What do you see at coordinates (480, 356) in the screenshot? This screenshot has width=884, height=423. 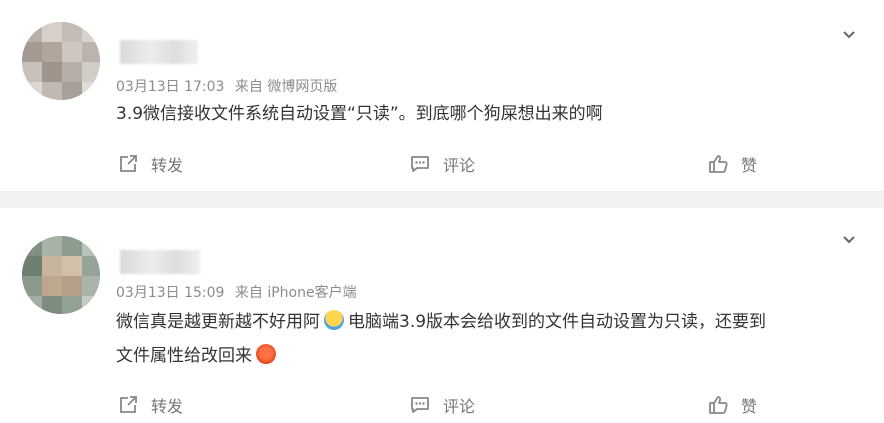 I see `post-text-line: 文件属性给改回来` at bounding box center [480, 356].